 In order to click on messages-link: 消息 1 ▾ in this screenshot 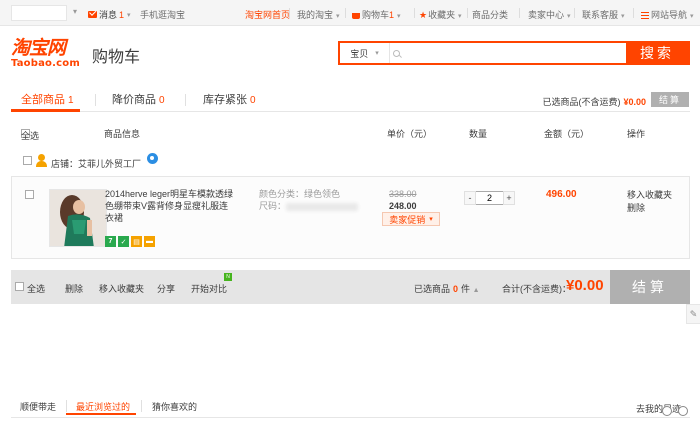, I will do `click(109, 14)`.